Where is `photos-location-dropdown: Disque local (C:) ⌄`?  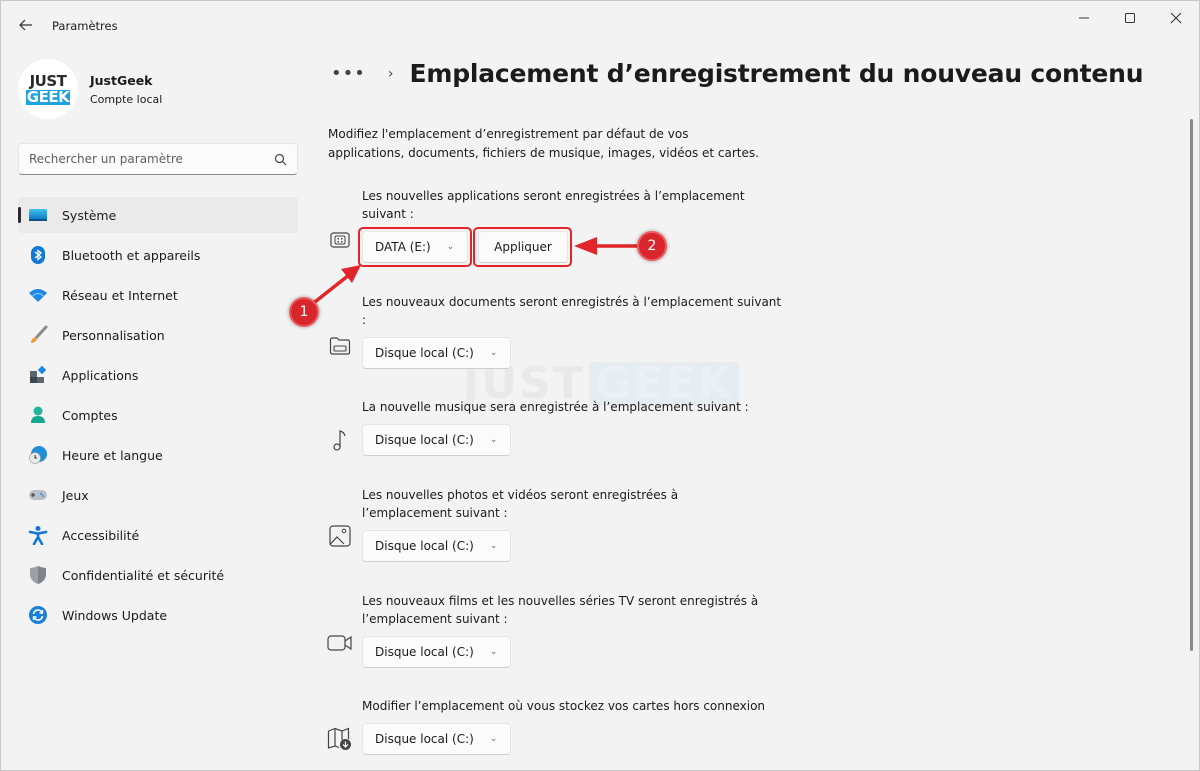
photos-location-dropdown: Disque local (C:) ⌄ is located at coordinates (436, 546).